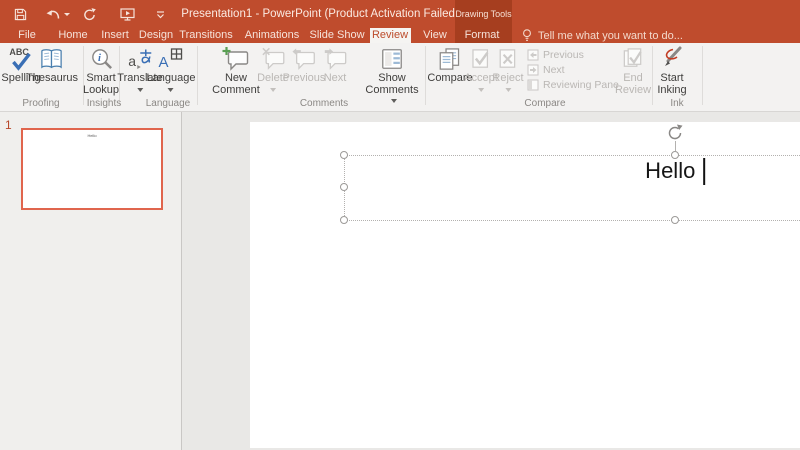 The width and height of the screenshot is (800, 450). What do you see at coordinates (527, 35) in the screenshot?
I see `lightbulb-icon` at bounding box center [527, 35].